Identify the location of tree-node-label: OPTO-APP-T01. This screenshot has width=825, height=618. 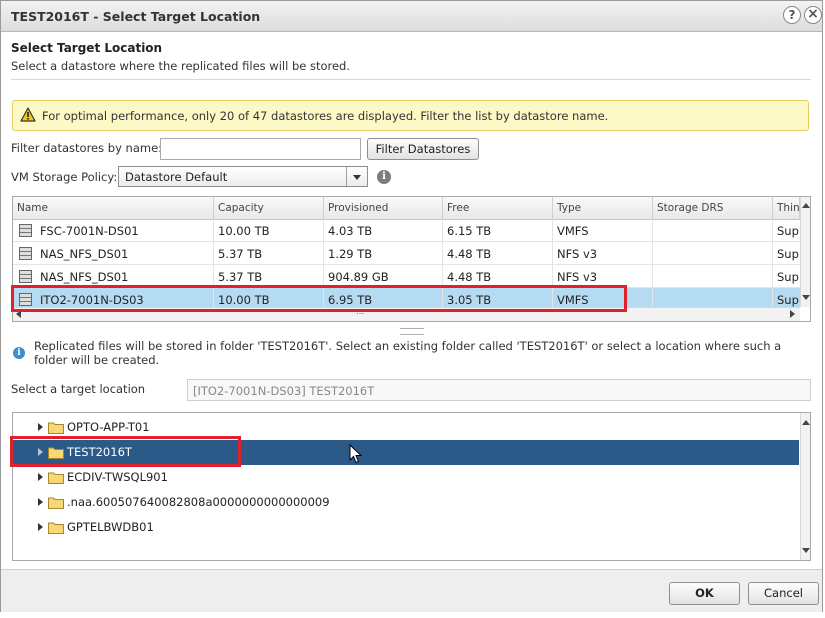
(108, 427).